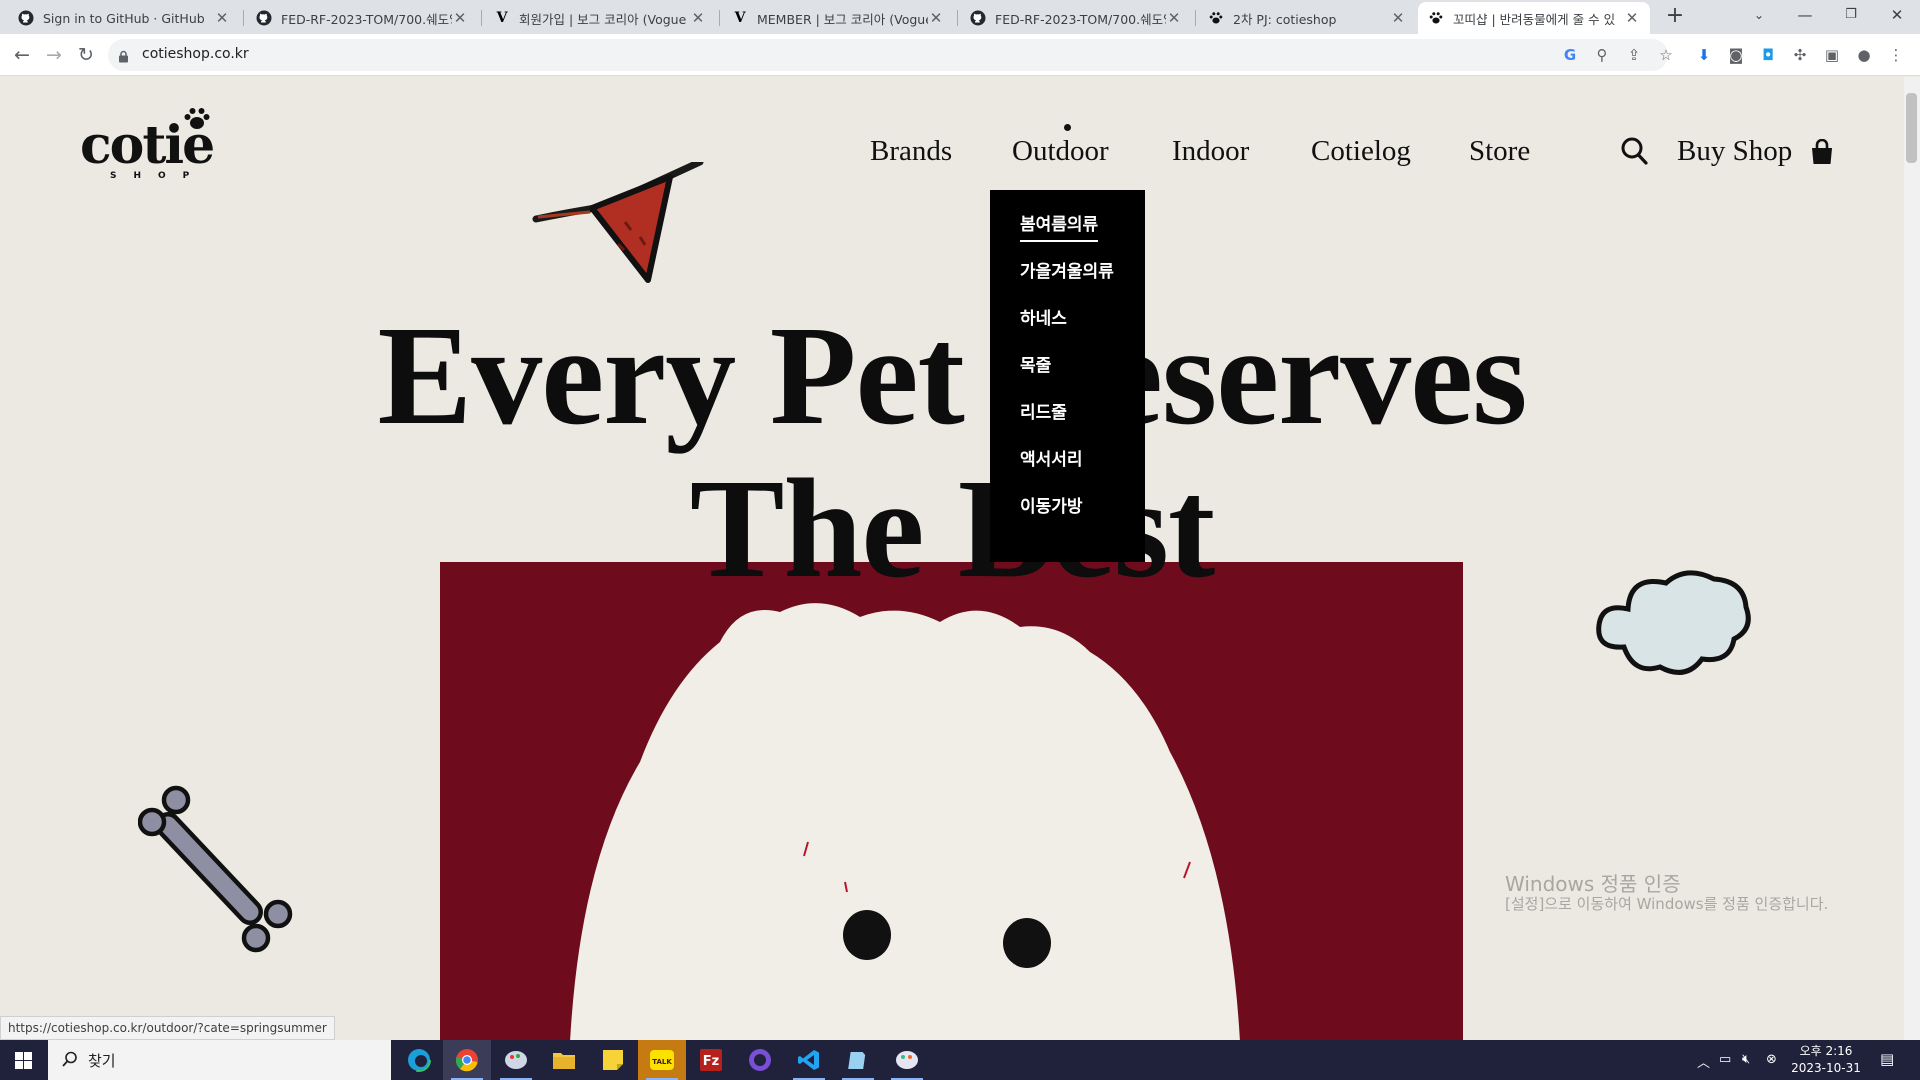  I want to click on paint-3d-icon, so click(907, 1060).